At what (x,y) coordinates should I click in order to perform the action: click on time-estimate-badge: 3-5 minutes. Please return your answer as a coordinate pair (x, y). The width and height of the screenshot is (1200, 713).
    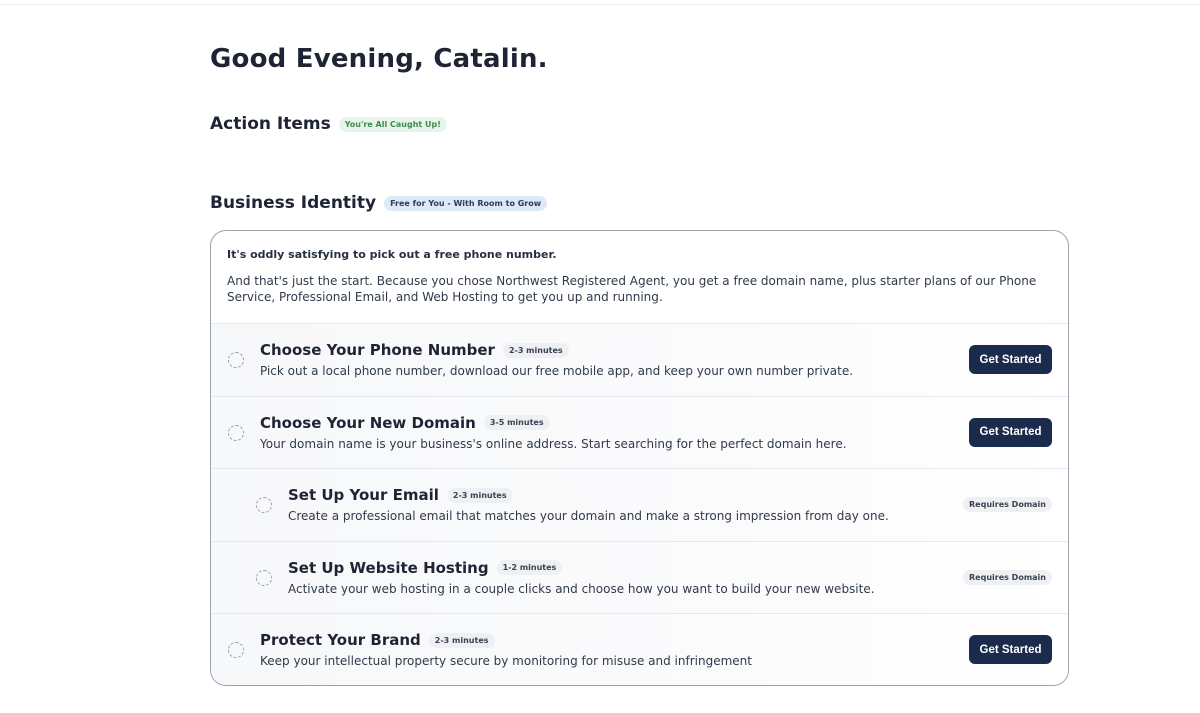
    Looking at the image, I should click on (516, 422).